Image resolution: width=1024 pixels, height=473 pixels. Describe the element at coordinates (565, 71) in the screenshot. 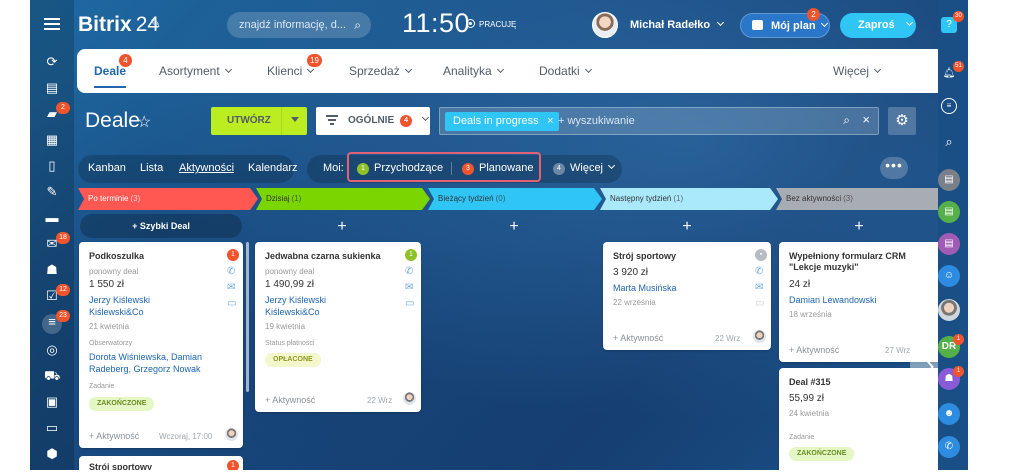

I see `nav-dodatki: Dodatki` at that location.